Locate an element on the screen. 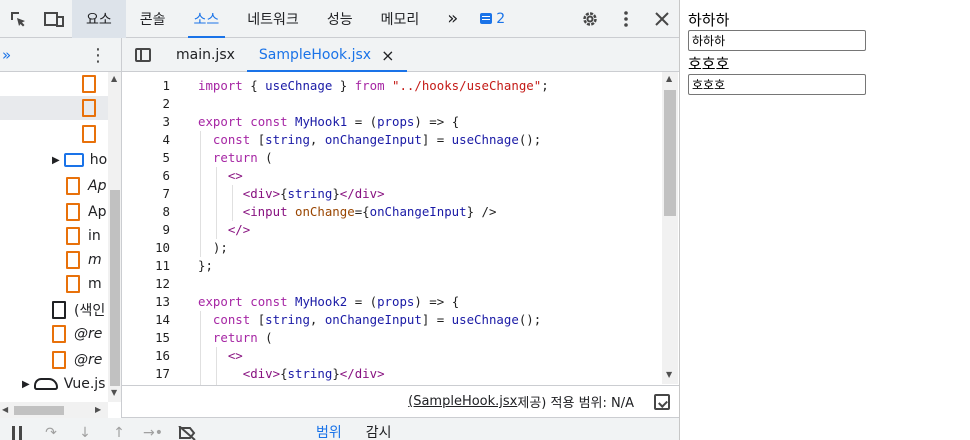  device-toggle-icon is located at coordinates (54, 19).